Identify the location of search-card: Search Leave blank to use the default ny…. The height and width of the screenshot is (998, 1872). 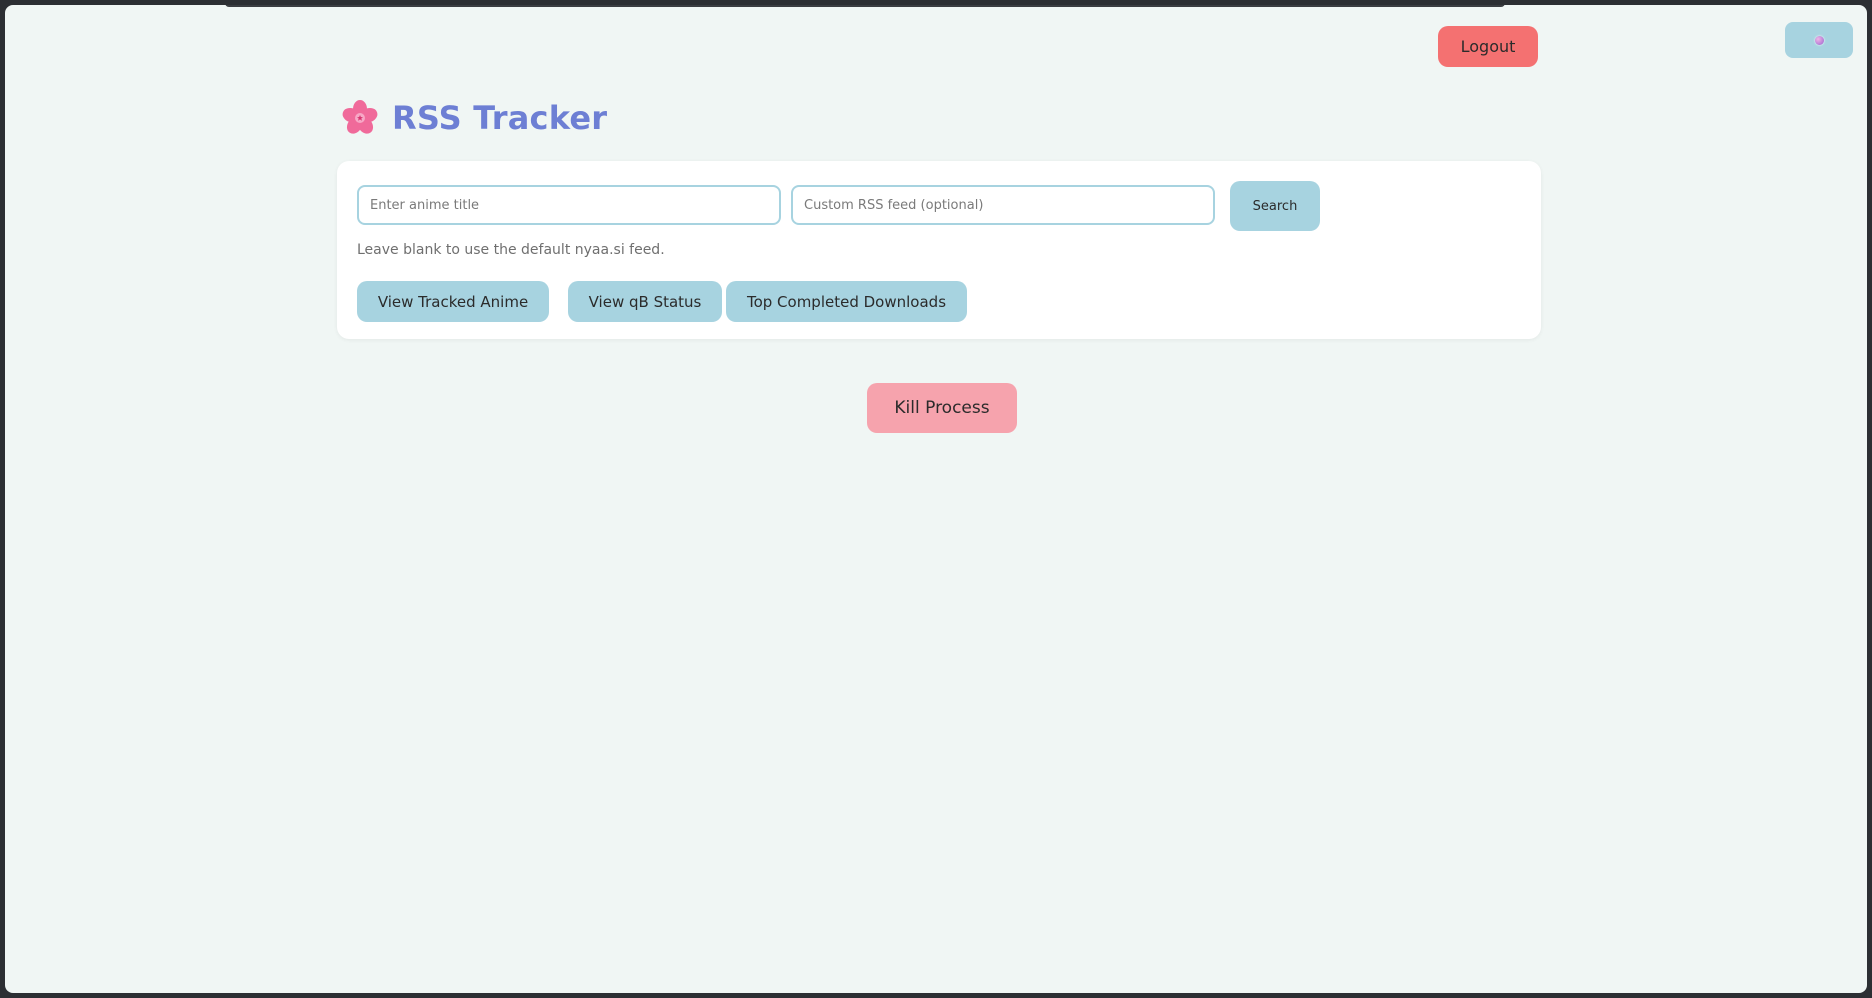
(939, 250).